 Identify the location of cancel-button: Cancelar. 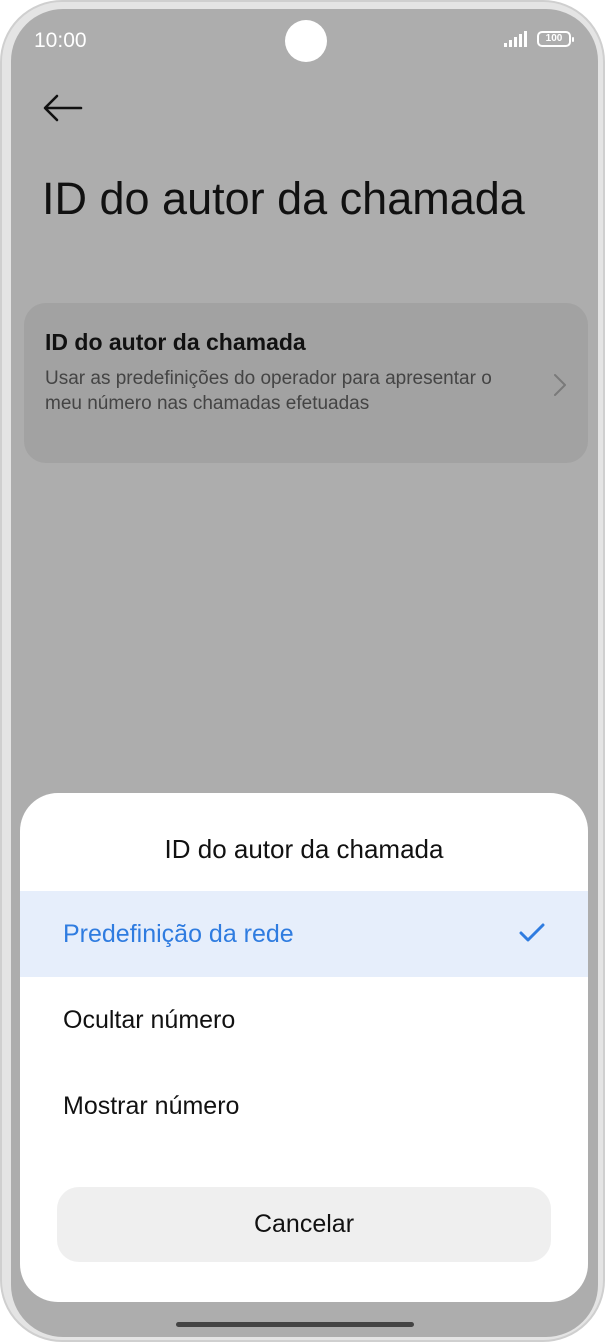
(304, 1224).